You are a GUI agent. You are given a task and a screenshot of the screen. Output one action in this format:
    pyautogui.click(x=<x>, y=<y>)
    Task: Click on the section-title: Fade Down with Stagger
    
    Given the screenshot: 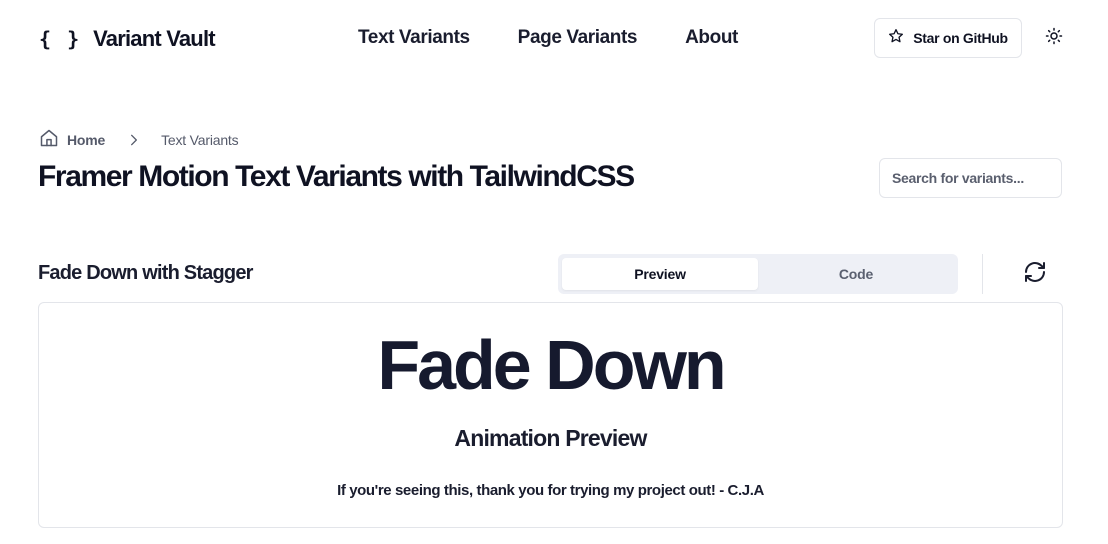 What is the action you would take?
    pyautogui.click(x=145, y=273)
    